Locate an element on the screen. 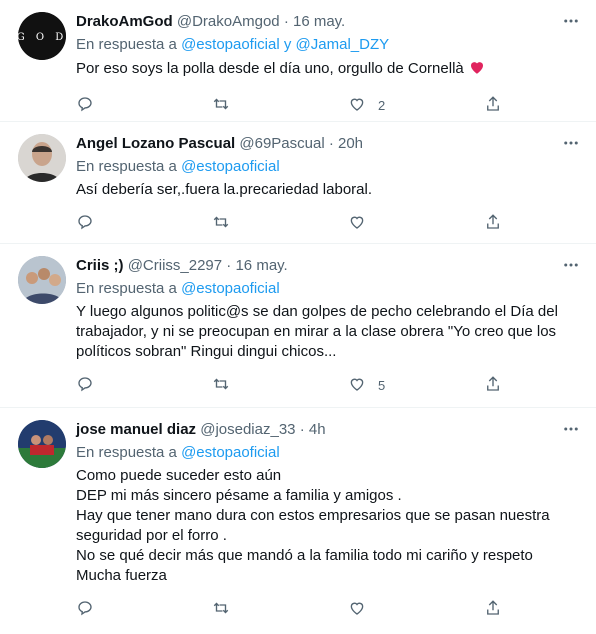 This screenshot has width=596, height=634. like-button: 5 is located at coordinates (416, 385).